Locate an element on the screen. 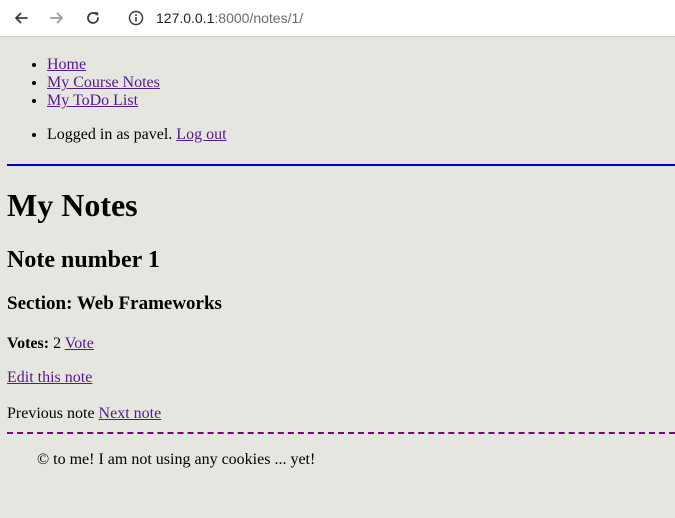 This screenshot has height=518, width=675. votes-label: Votes: is located at coordinates (28, 343).